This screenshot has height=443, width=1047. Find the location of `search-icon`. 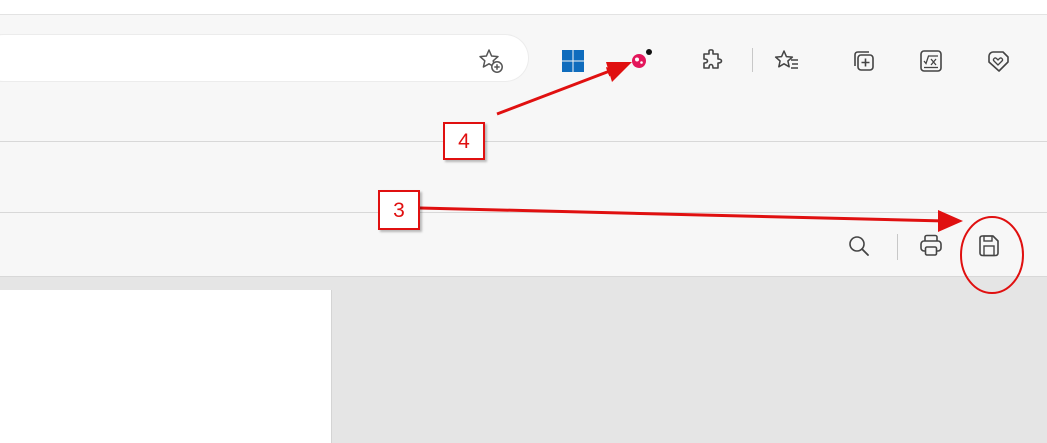

search-icon is located at coordinates (859, 246).